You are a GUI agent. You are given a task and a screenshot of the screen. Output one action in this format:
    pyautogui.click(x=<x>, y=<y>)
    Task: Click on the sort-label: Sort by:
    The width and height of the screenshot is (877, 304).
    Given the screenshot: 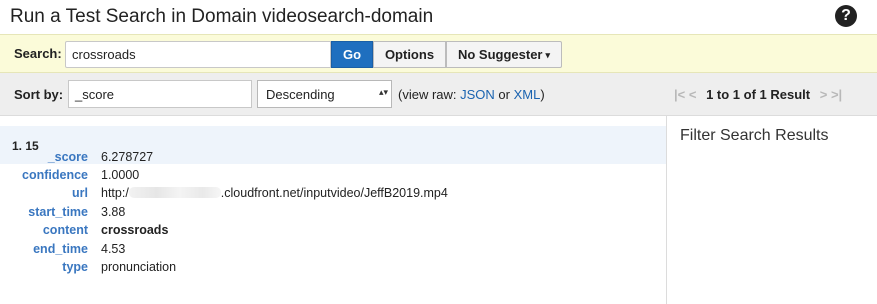 What is the action you would take?
    pyautogui.click(x=39, y=94)
    